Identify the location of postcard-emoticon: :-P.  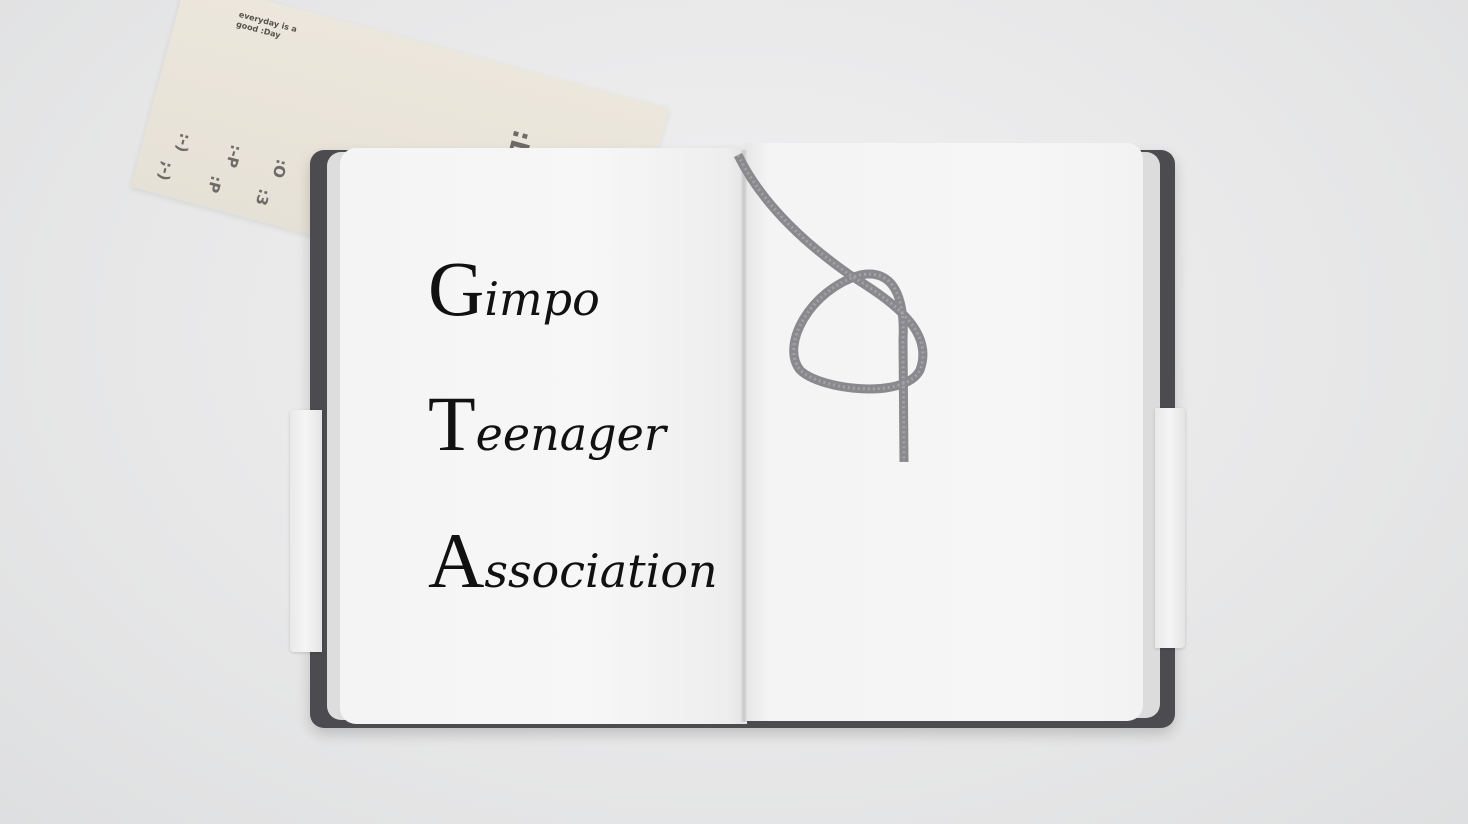
(233, 156).